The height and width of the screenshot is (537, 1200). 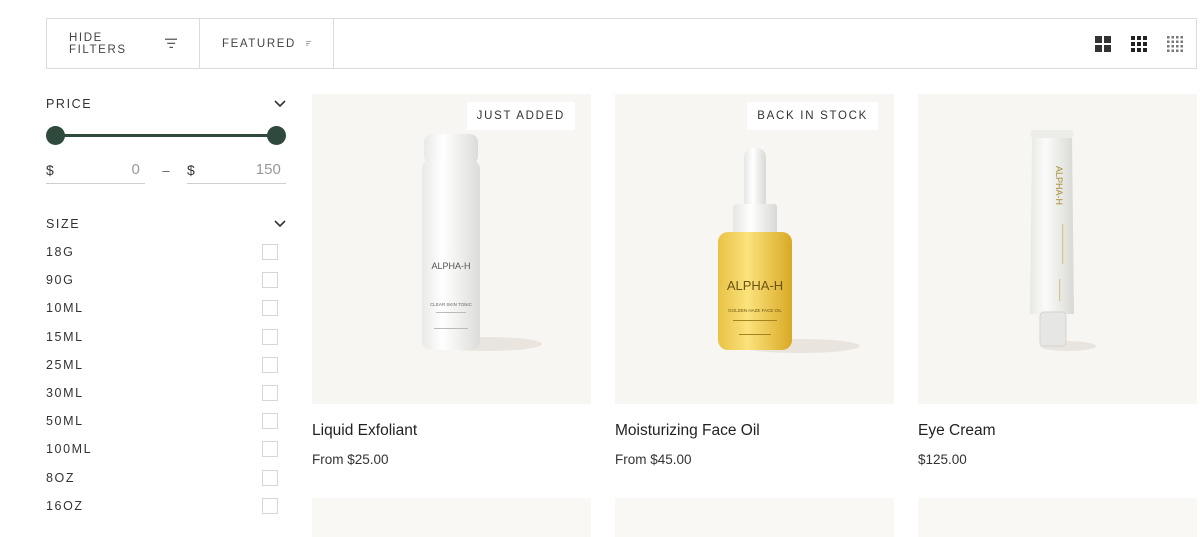 I want to click on size-option-label: 15ML, so click(x=65, y=336).